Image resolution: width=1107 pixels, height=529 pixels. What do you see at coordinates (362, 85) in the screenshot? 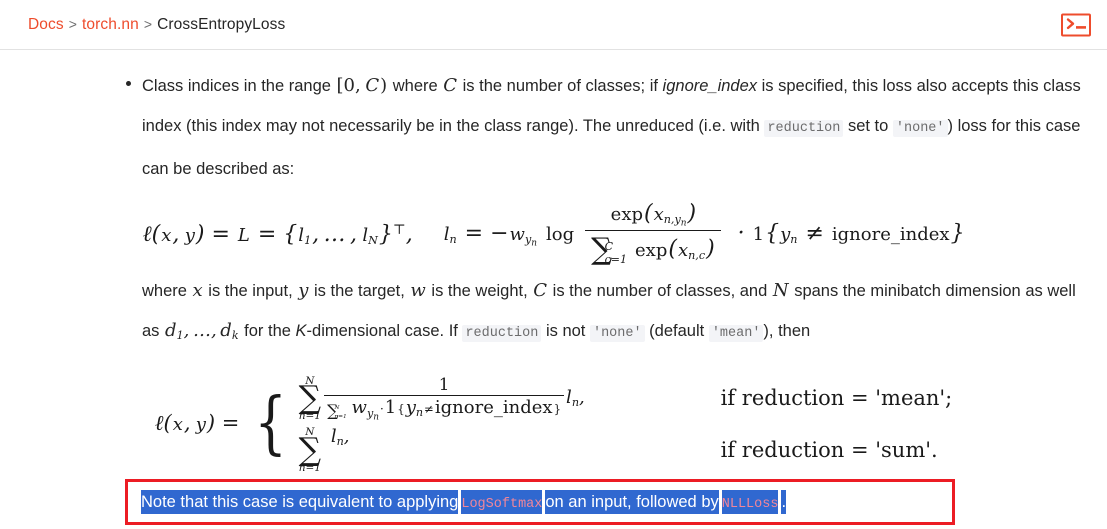
I see `math-range-interval: [0, C)` at bounding box center [362, 85].